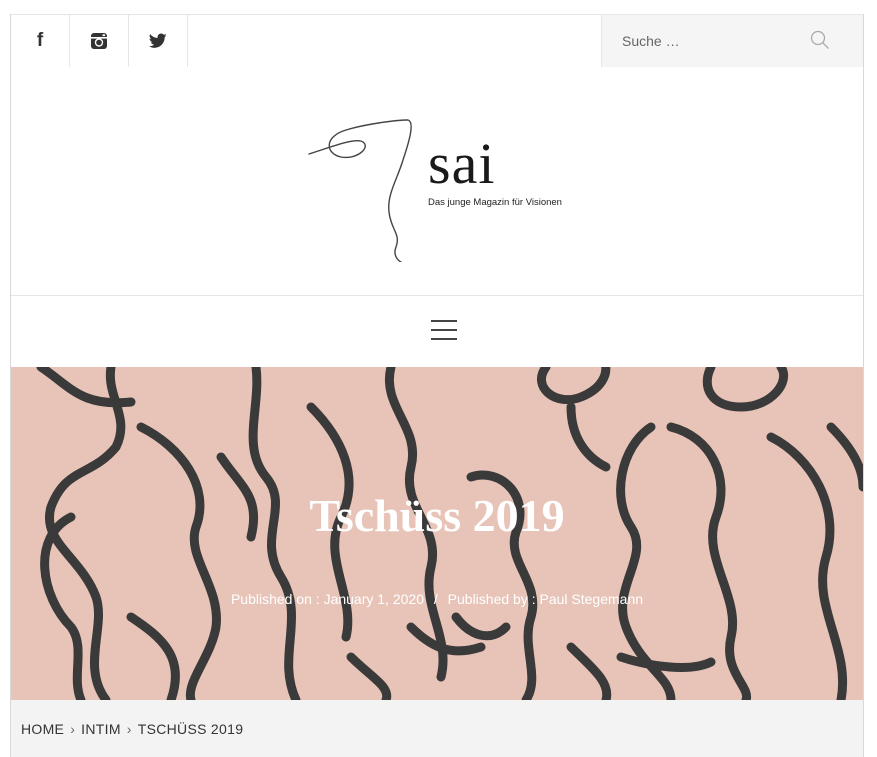 The image size is (877, 757). I want to click on twitter-icon, so click(158, 40).